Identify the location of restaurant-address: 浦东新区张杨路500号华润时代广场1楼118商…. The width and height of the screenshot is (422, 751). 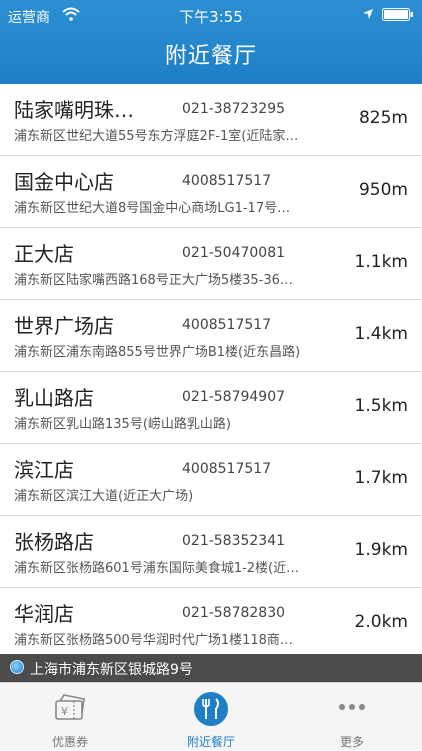
(153, 640).